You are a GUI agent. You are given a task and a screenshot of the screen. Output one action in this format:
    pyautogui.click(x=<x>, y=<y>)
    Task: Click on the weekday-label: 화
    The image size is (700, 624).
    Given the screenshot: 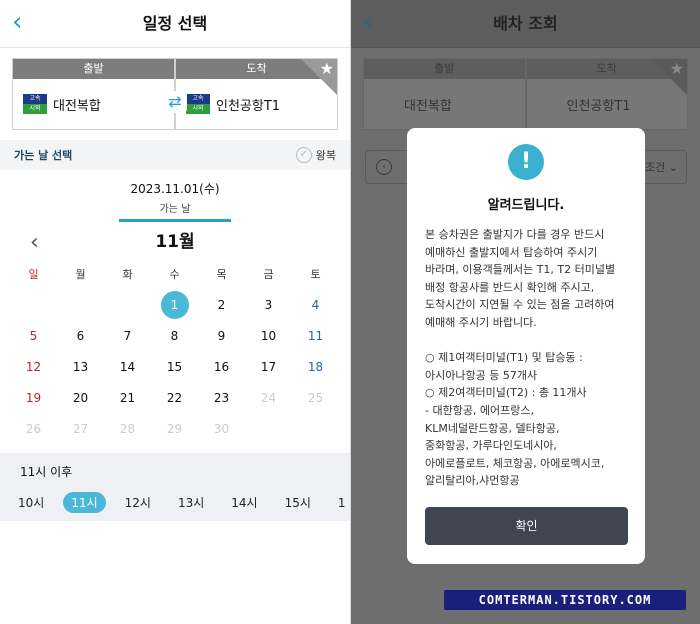 What is the action you would take?
    pyautogui.click(x=127, y=274)
    